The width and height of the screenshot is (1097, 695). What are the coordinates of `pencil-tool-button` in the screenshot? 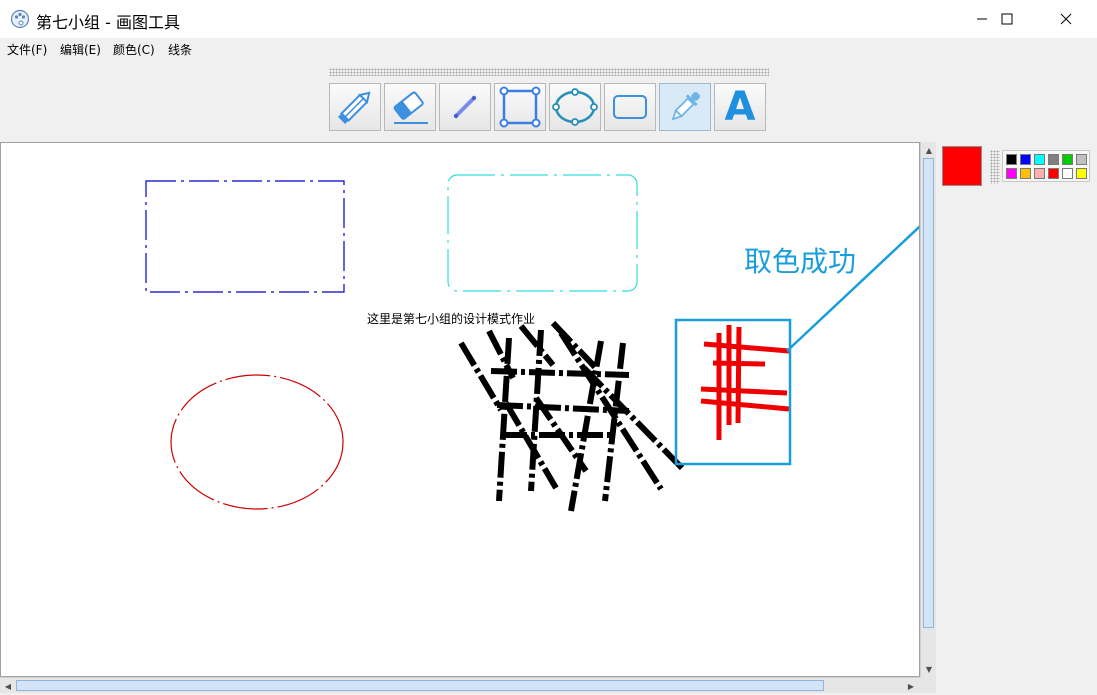 It's located at (355, 107).